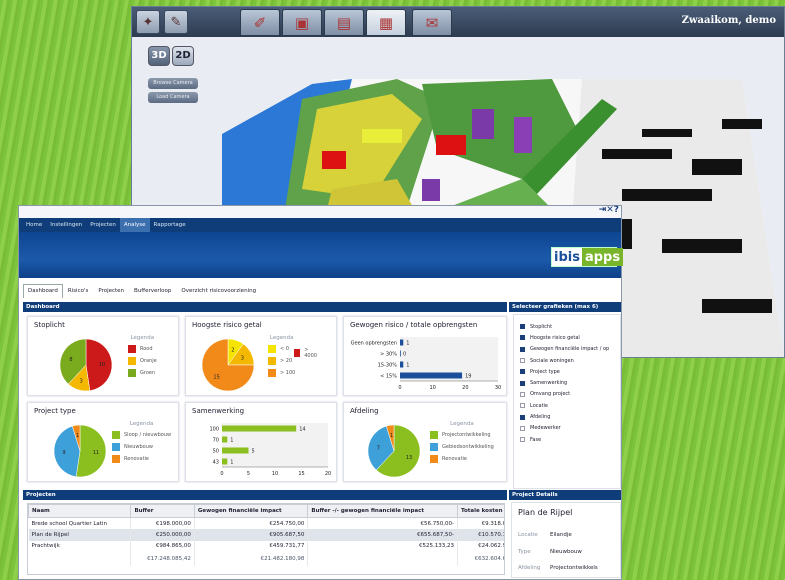  I want to click on tab-photo-icon: ▣, so click(302, 22).